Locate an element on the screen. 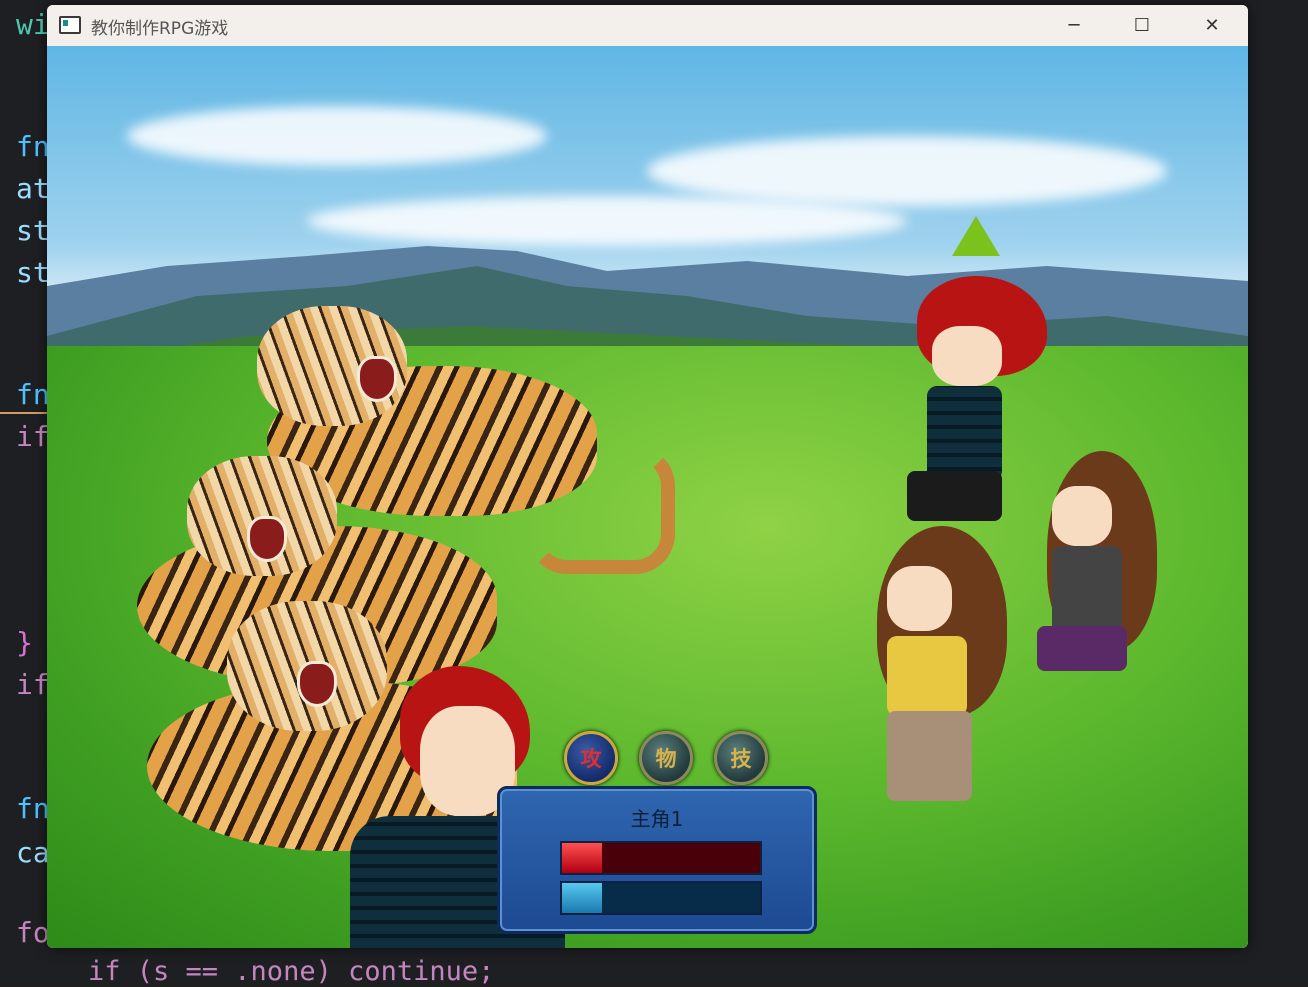  party-member-ponytail-girl is located at coordinates (1087, 596).